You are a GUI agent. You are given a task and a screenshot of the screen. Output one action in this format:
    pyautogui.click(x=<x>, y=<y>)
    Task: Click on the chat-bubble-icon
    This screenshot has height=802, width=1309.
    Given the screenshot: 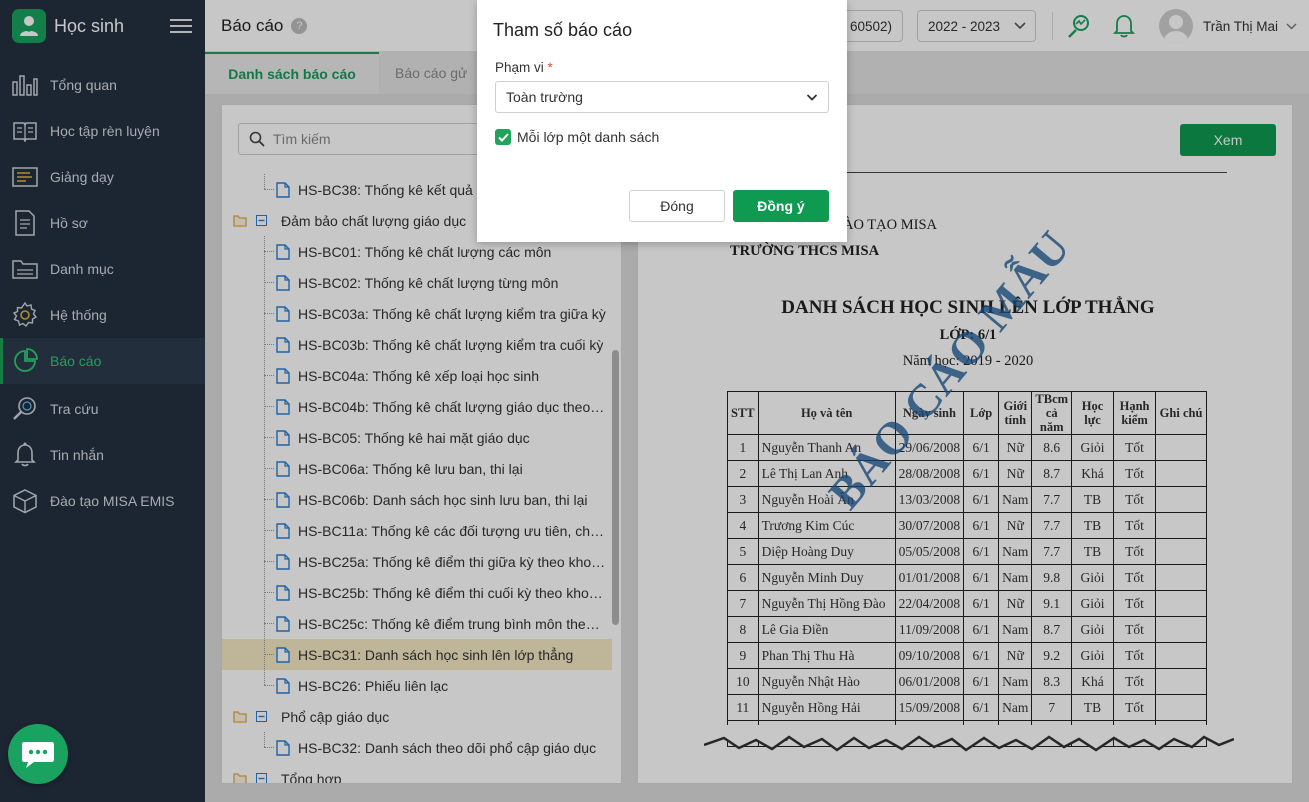 What is the action you would take?
    pyautogui.click(x=38, y=755)
    